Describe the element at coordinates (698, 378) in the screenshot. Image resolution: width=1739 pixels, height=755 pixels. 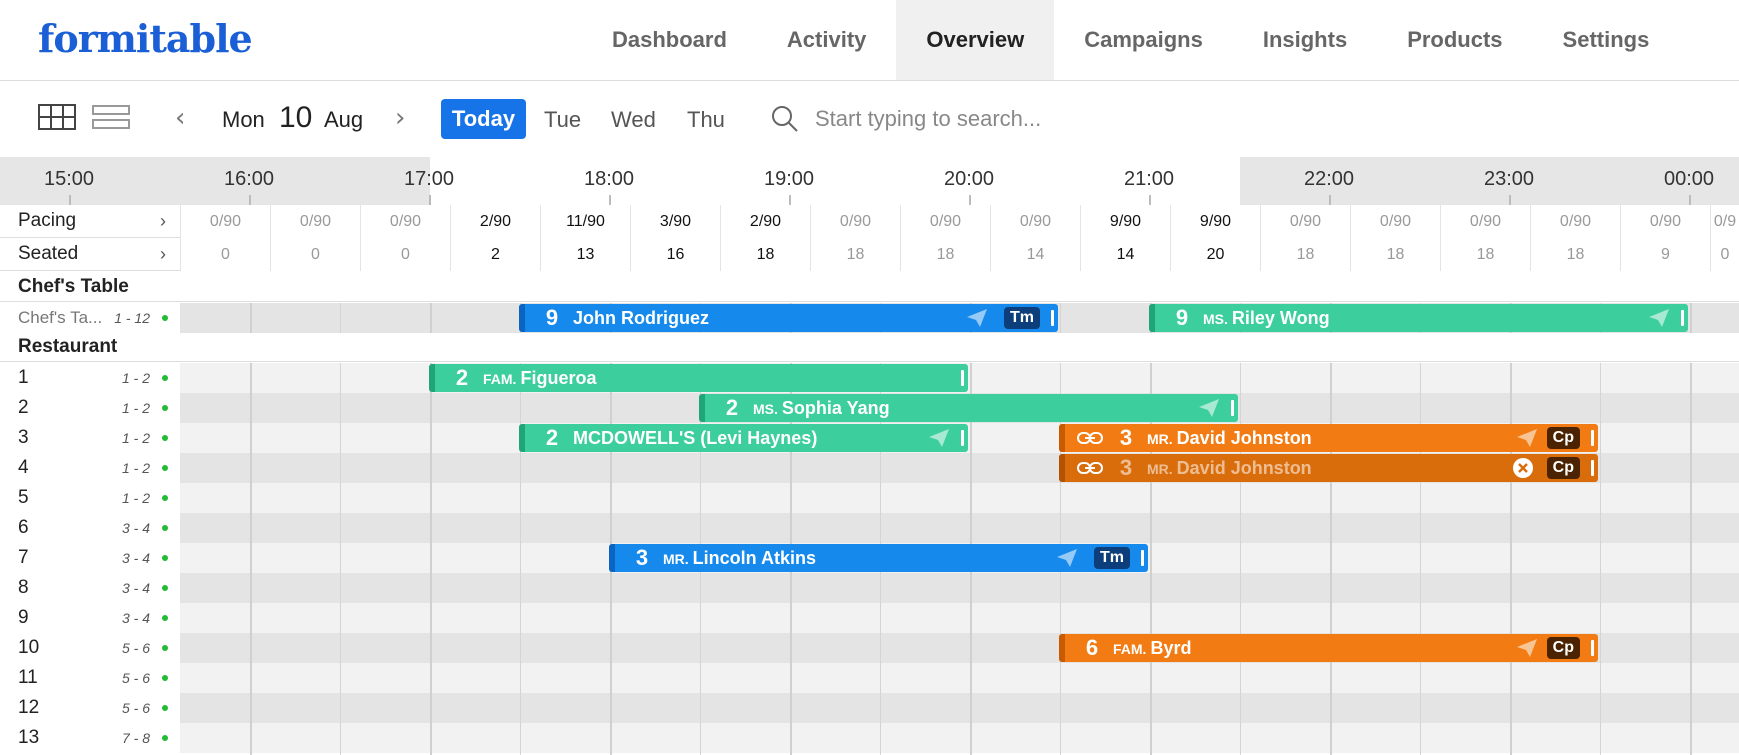
I see `booking-figueroa: 2 FAM. Figueroa` at that location.